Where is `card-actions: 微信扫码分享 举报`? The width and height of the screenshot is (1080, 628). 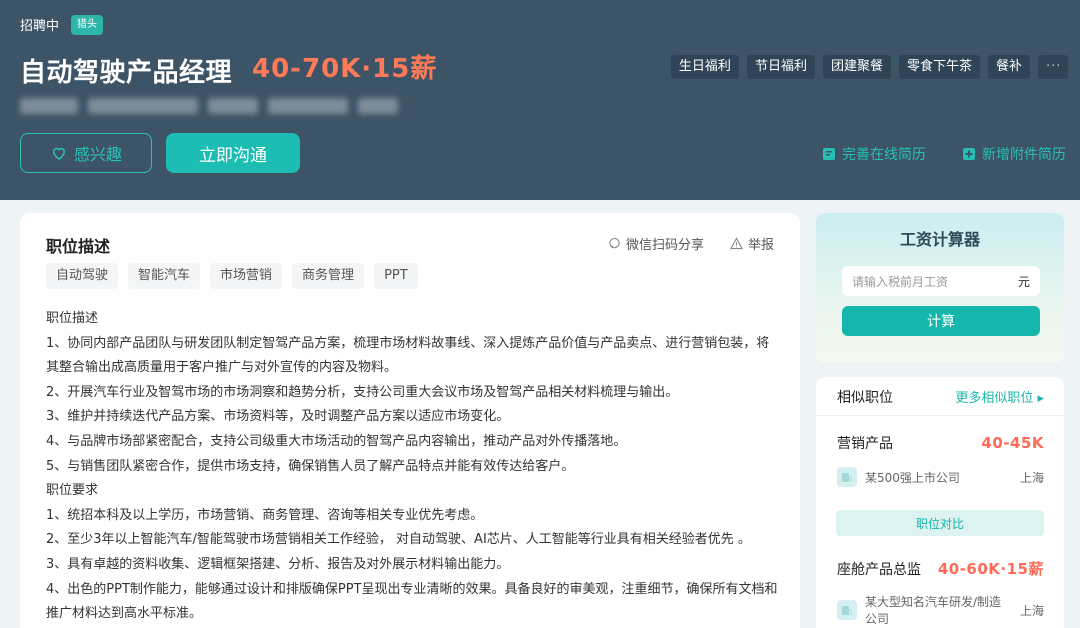 card-actions: 微信扫码分享 举报 is located at coordinates (691, 243).